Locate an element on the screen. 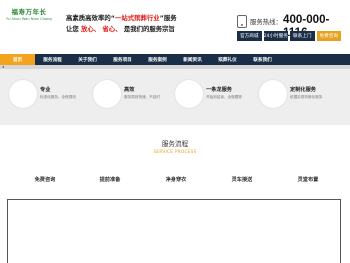 The image size is (350, 263). hotline-label: 服务热线： is located at coordinates (266, 22).